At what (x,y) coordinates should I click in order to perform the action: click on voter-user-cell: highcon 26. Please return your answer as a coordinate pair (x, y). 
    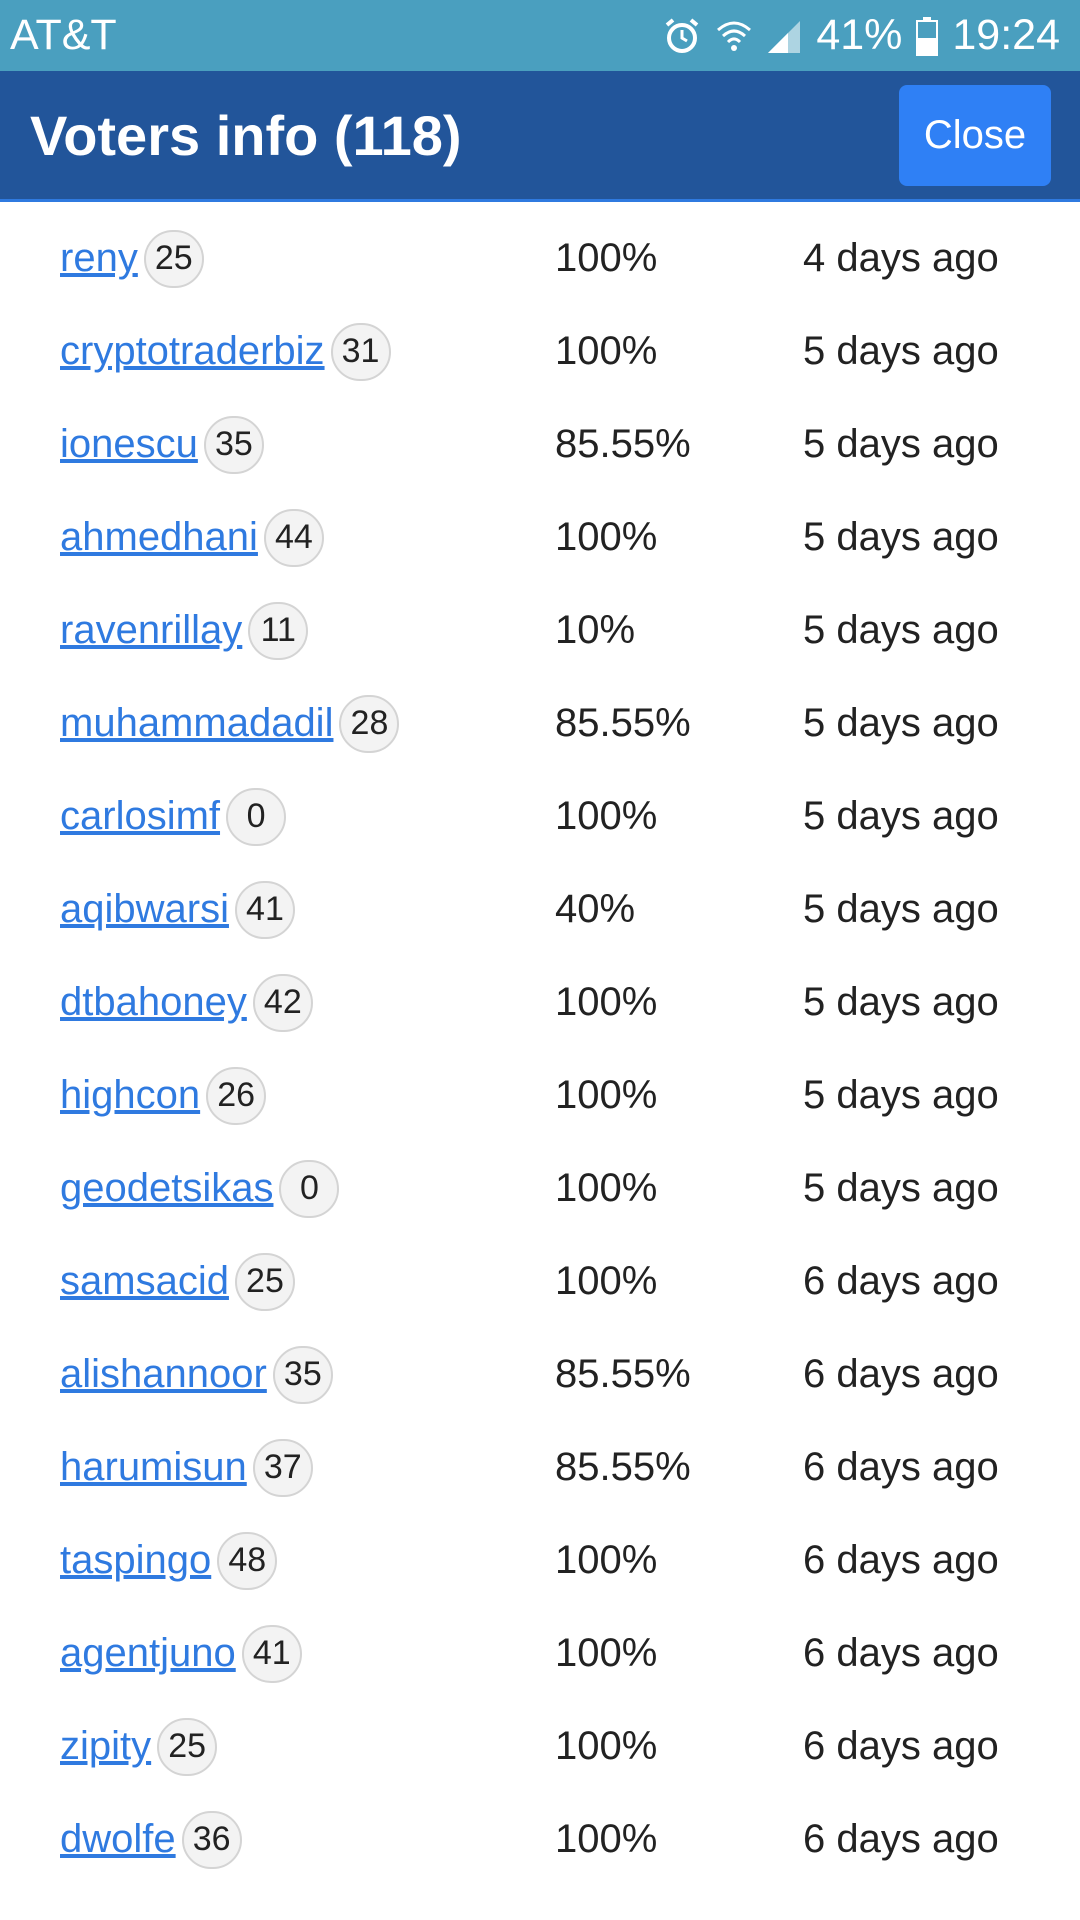
    Looking at the image, I should click on (163, 1095).